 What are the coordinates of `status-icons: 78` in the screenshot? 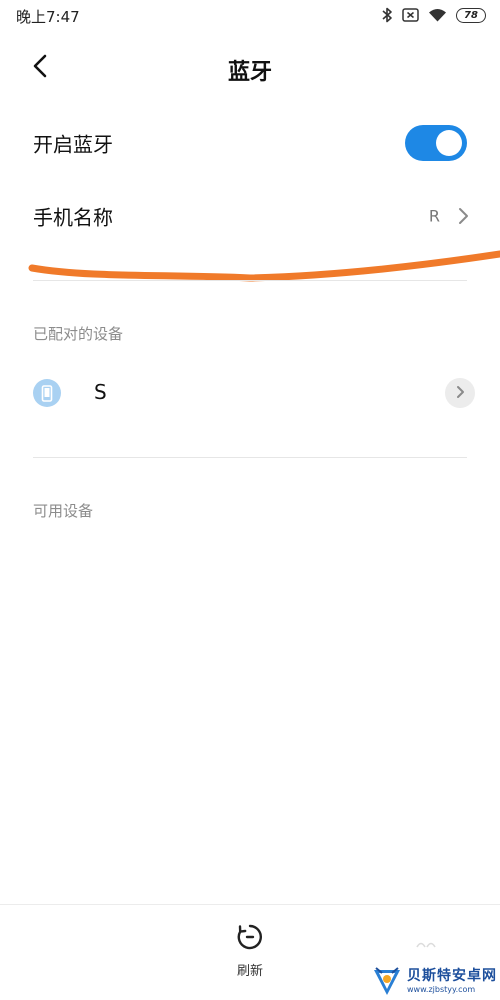 It's located at (434, 15).